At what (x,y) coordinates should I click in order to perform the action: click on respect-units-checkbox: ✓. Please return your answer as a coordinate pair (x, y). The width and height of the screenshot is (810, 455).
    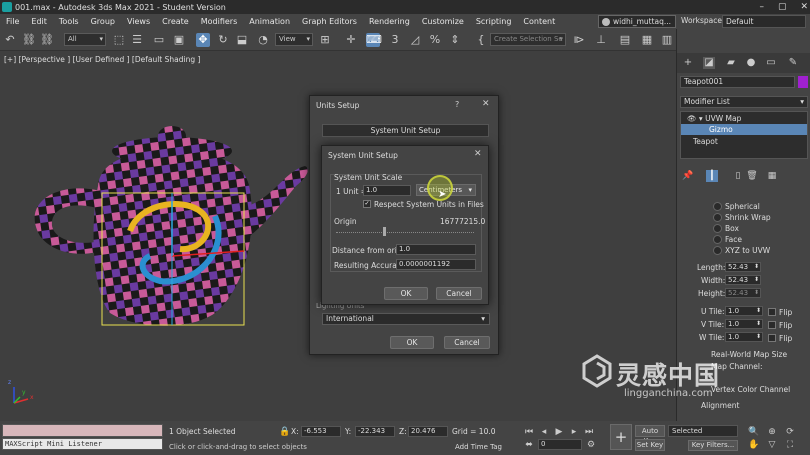
    Looking at the image, I should click on (367, 204).